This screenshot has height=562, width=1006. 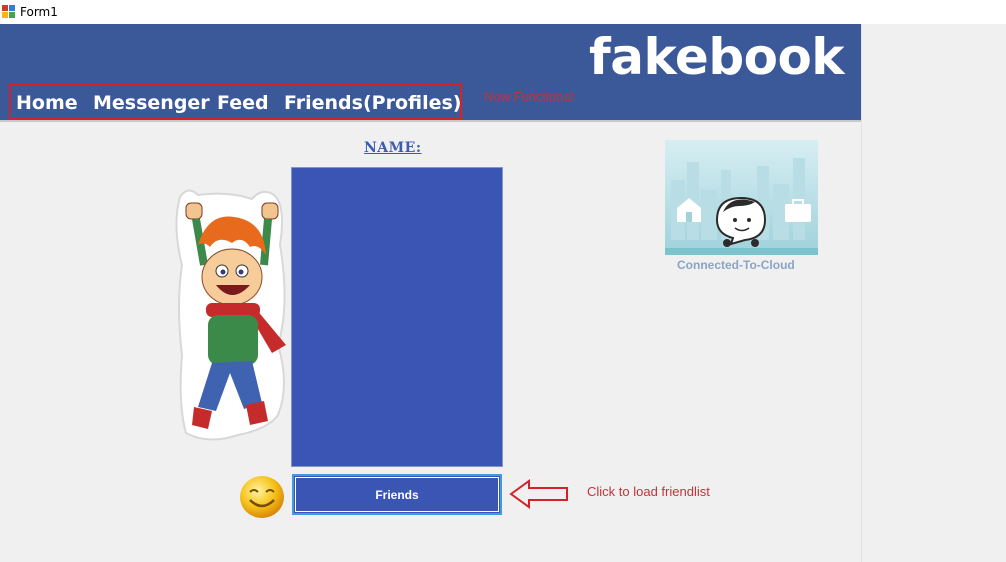 What do you see at coordinates (933, 293) in the screenshot?
I see `right-empty-panel` at bounding box center [933, 293].